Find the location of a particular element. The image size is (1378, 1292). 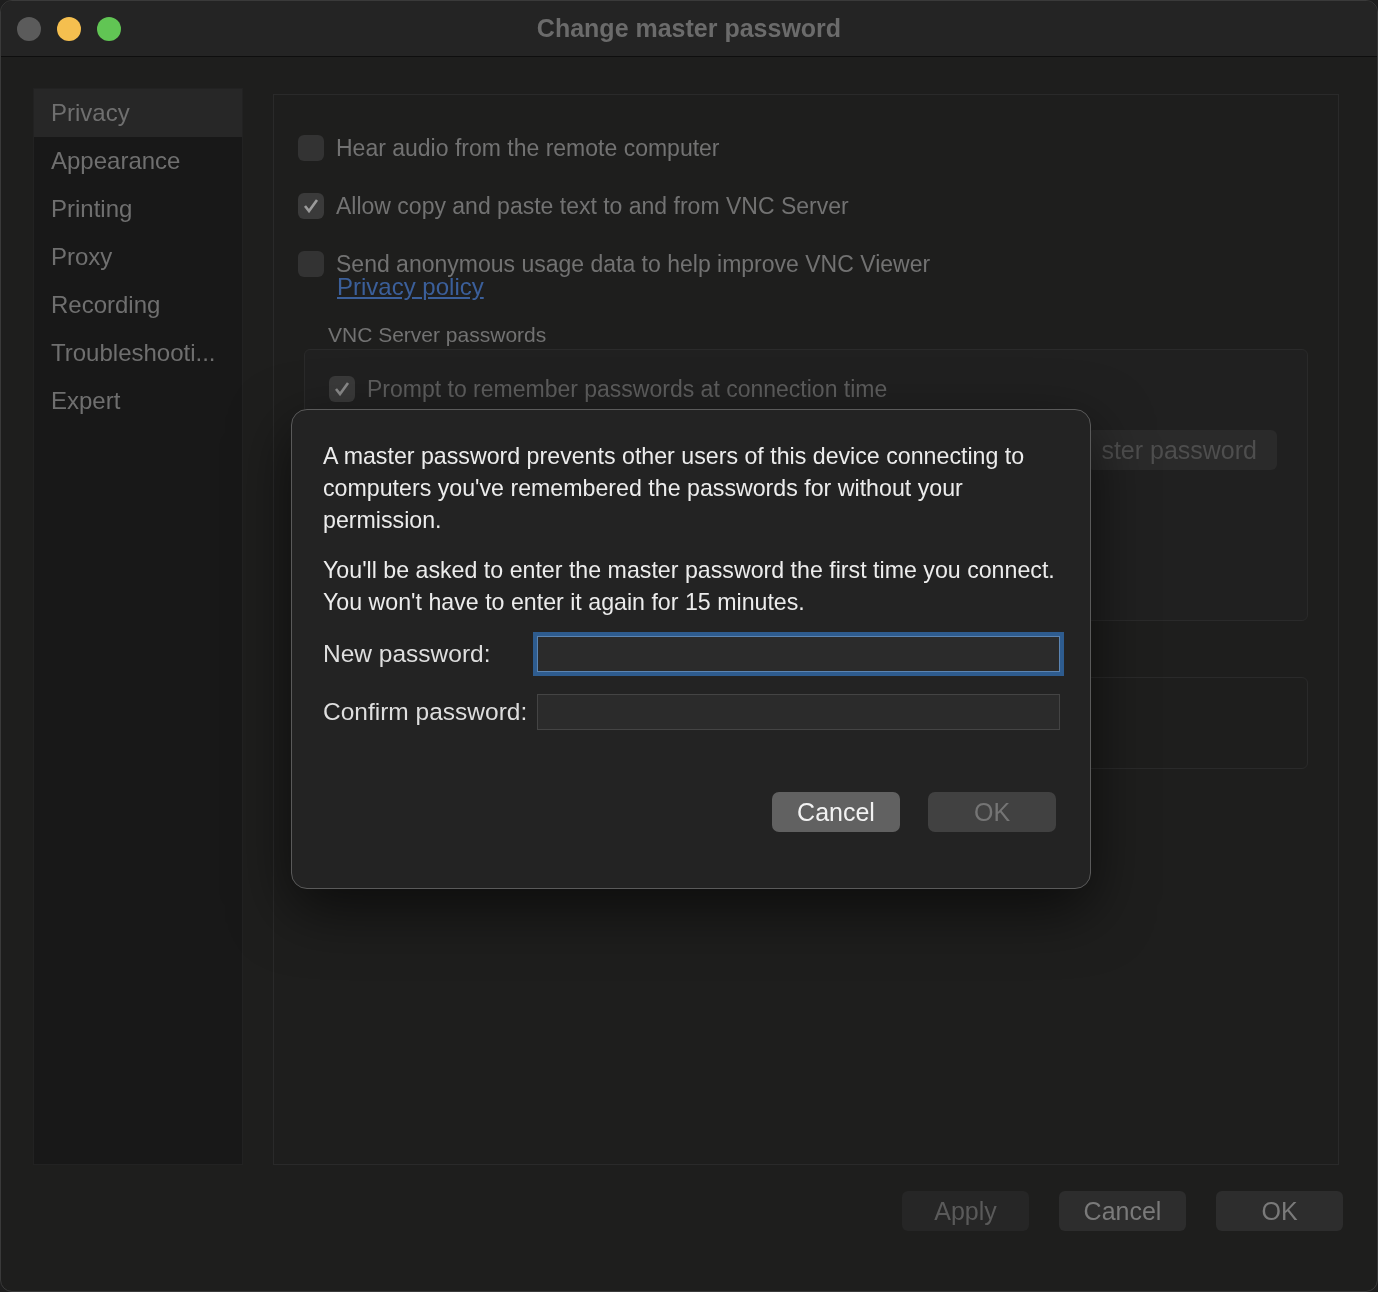

sidebar-item: Recording is located at coordinates (138, 305).